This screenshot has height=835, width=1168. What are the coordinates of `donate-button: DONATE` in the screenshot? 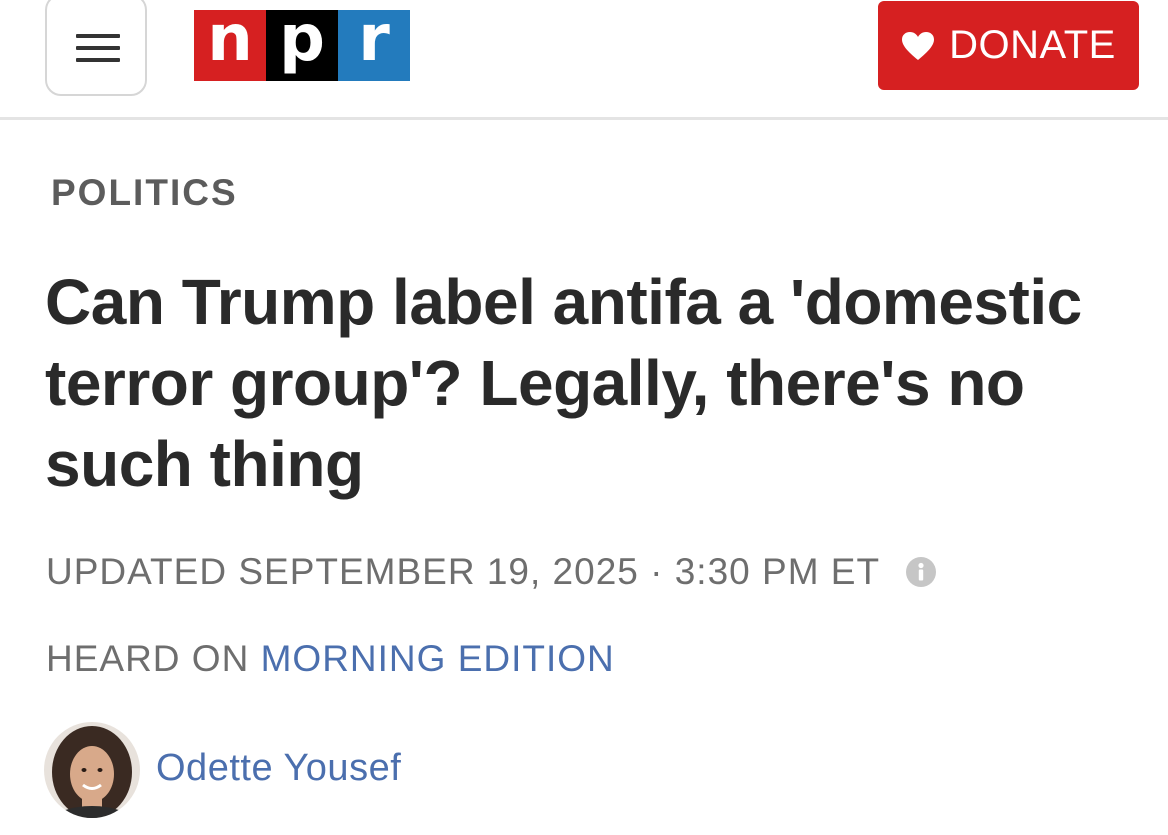 It's located at (1008, 45).